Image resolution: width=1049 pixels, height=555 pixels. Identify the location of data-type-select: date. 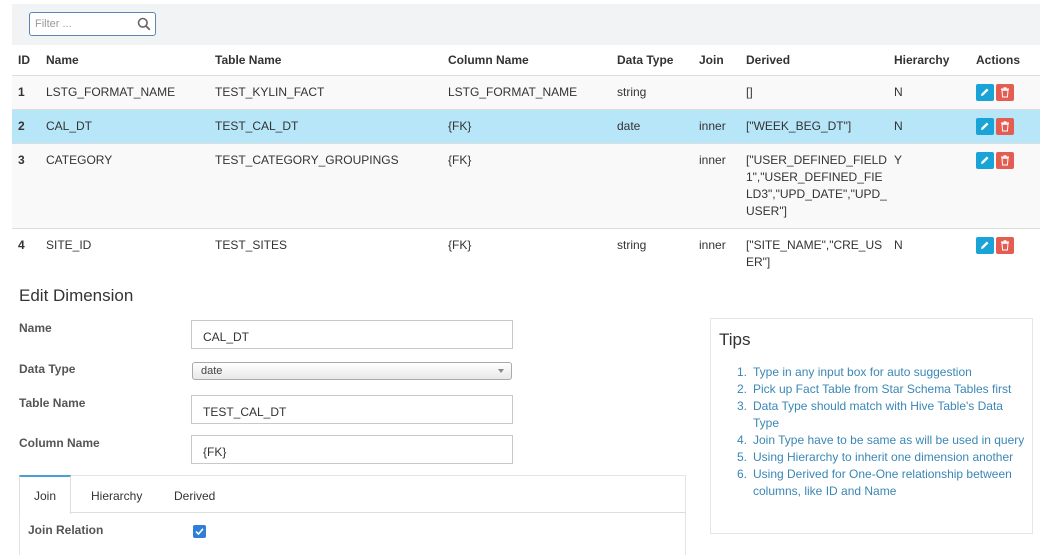
(352, 371).